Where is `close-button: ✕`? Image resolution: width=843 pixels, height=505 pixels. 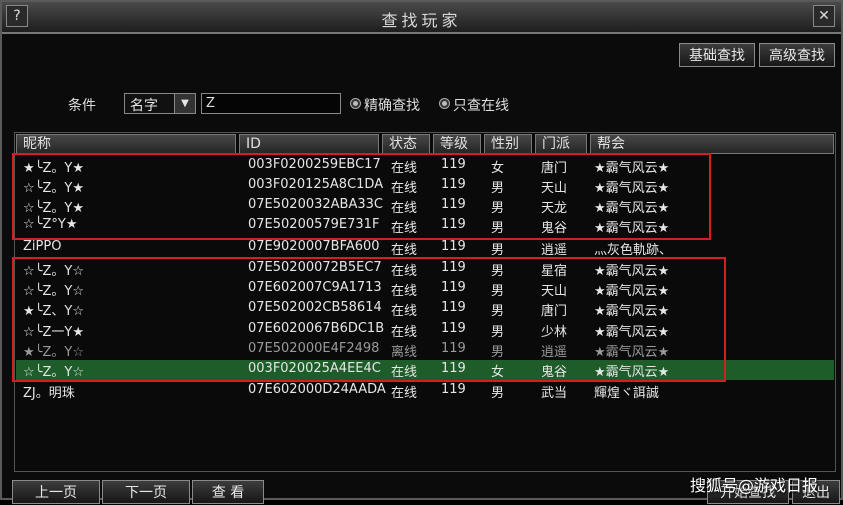
close-button: ✕ is located at coordinates (824, 16).